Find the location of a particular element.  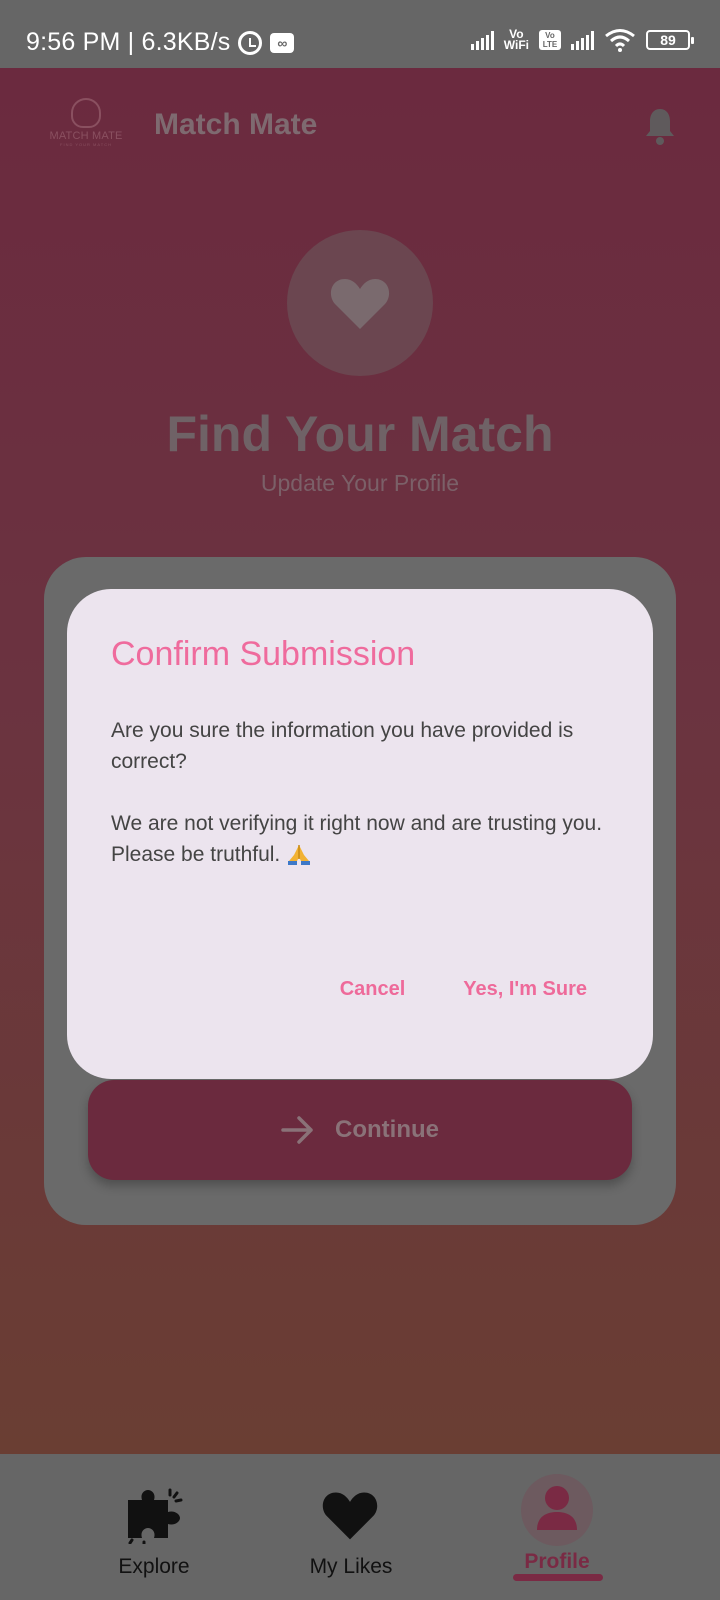

notification-bell-icon is located at coordinates (660, 126).